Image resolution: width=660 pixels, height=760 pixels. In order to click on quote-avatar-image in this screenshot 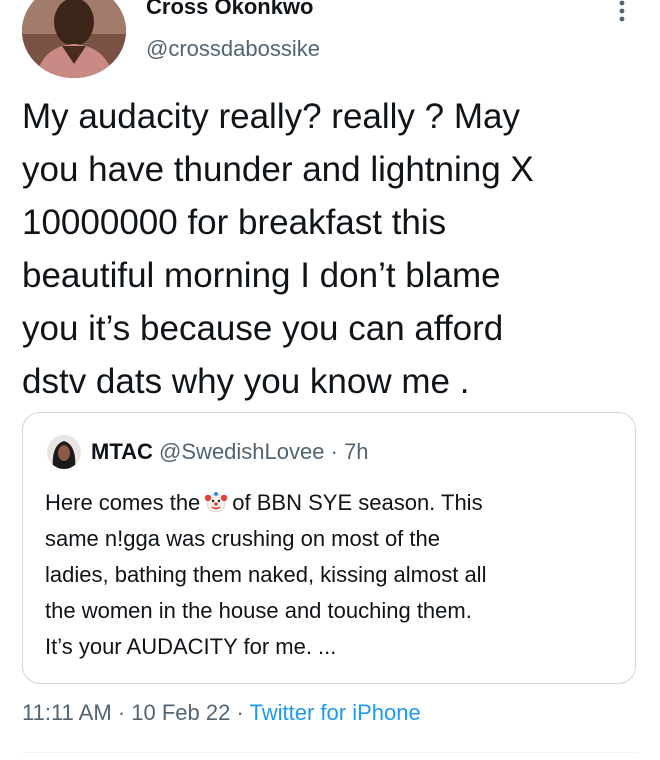, I will do `click(64, 452)`.